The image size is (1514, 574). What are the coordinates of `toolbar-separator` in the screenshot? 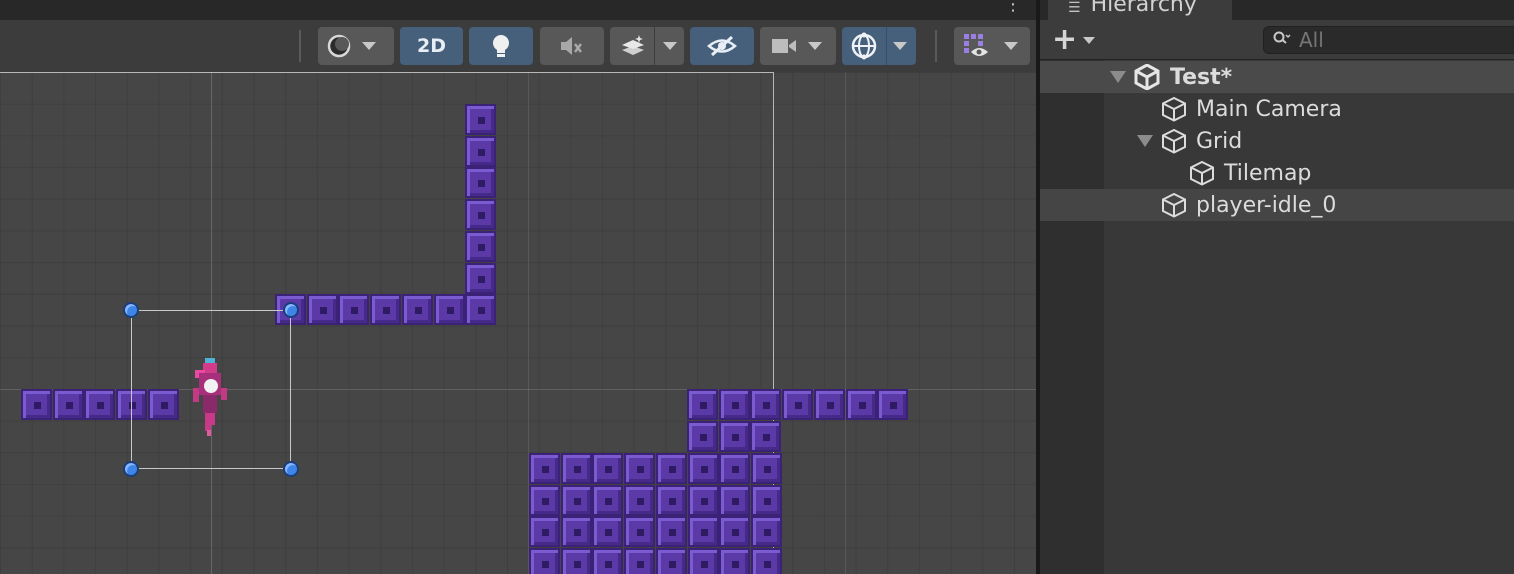 It's located at (936, 46).